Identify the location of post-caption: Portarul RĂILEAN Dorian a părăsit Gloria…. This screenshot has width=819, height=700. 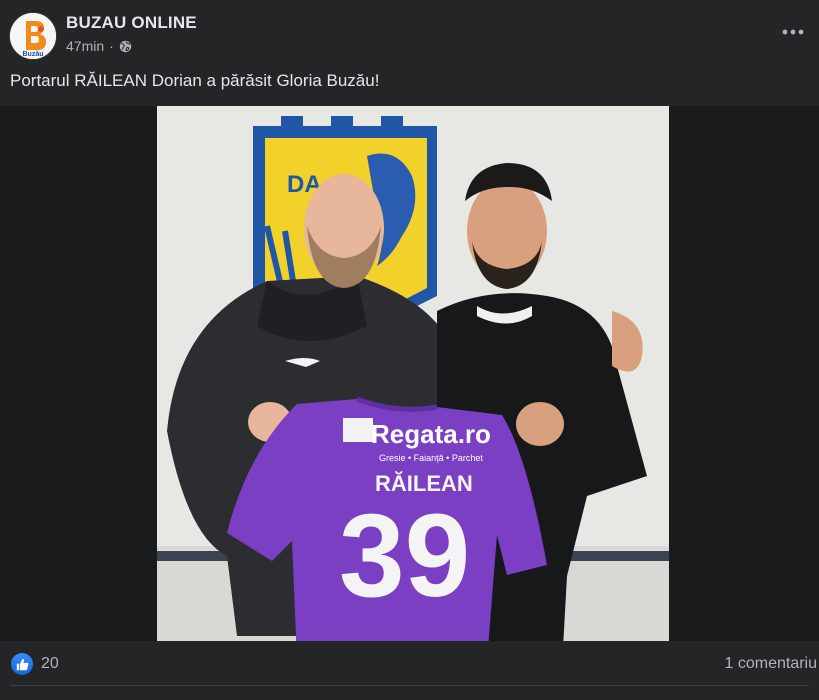
(195, 80).